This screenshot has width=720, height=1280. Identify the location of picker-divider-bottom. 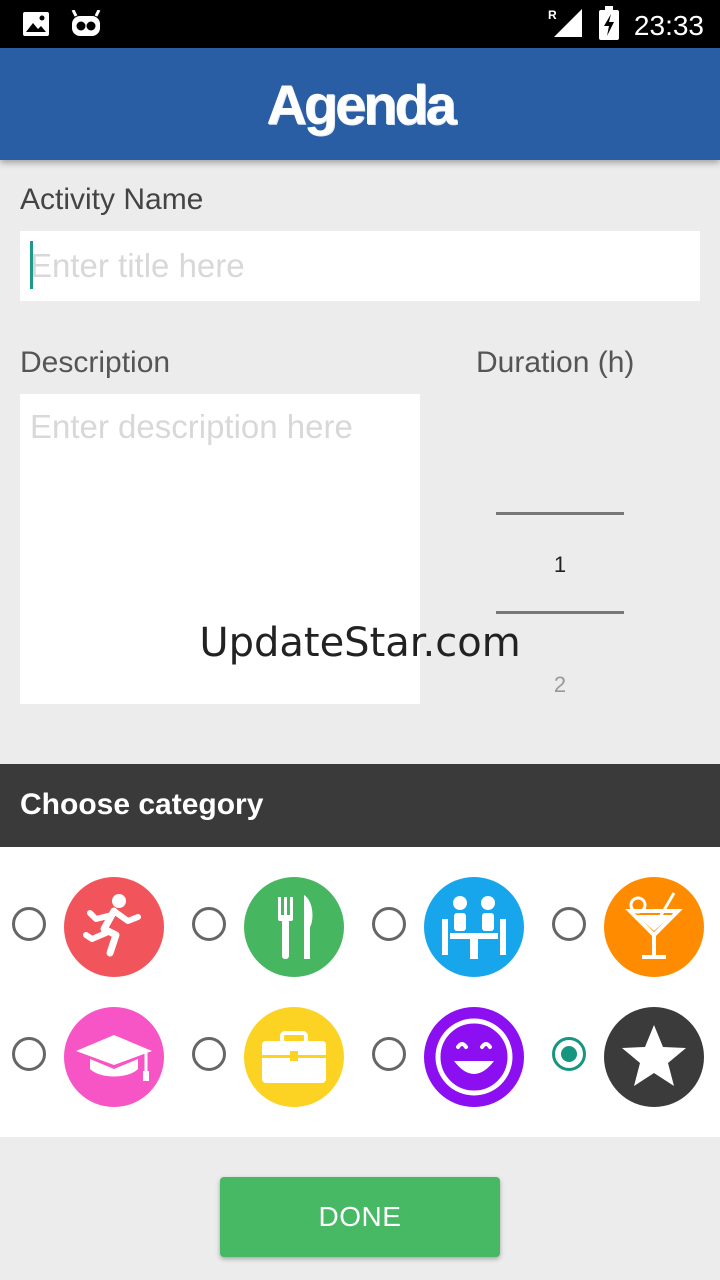
(560, 612).